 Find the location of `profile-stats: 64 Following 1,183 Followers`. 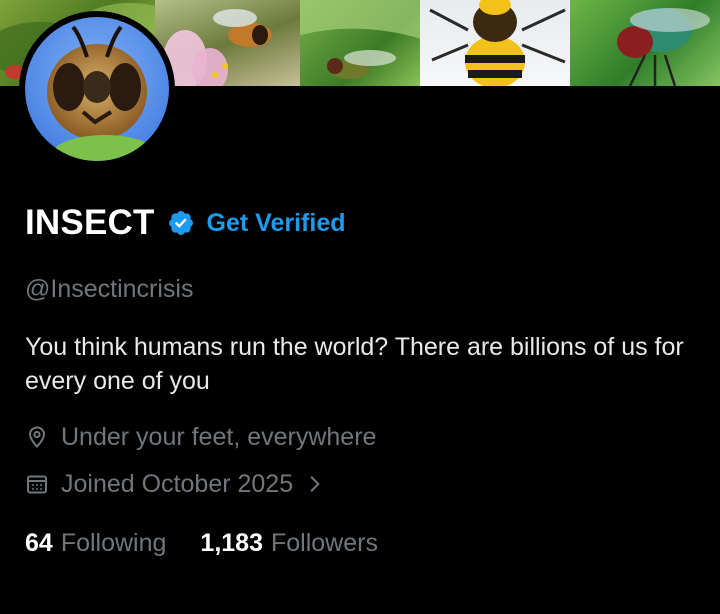

profile-stats: 64 Following 1,183 Followers is located at coordinates (201, 543).